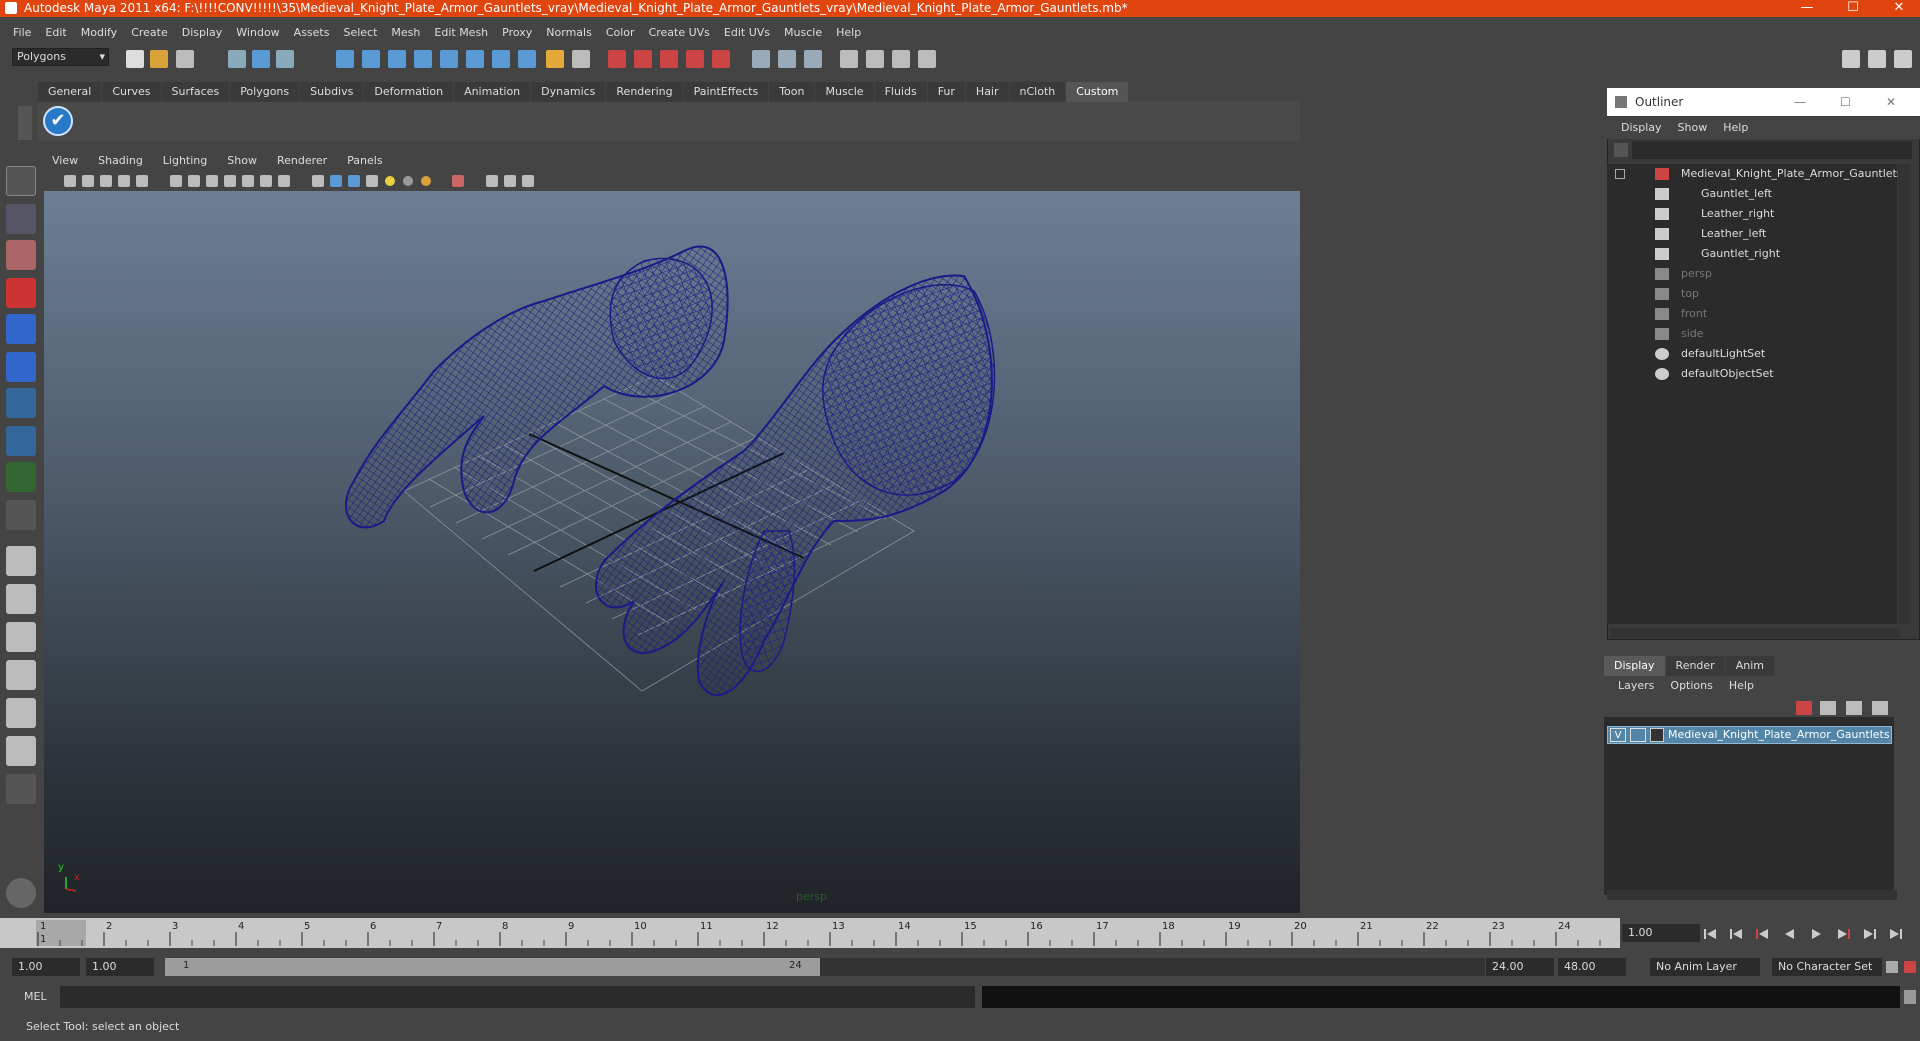 This screenshot has height=1041, width=1920. What do you see at coordinates (405, 33) in the screenshot?
I see `menu-mesh: Mesh` at bounding box center [405, 33].